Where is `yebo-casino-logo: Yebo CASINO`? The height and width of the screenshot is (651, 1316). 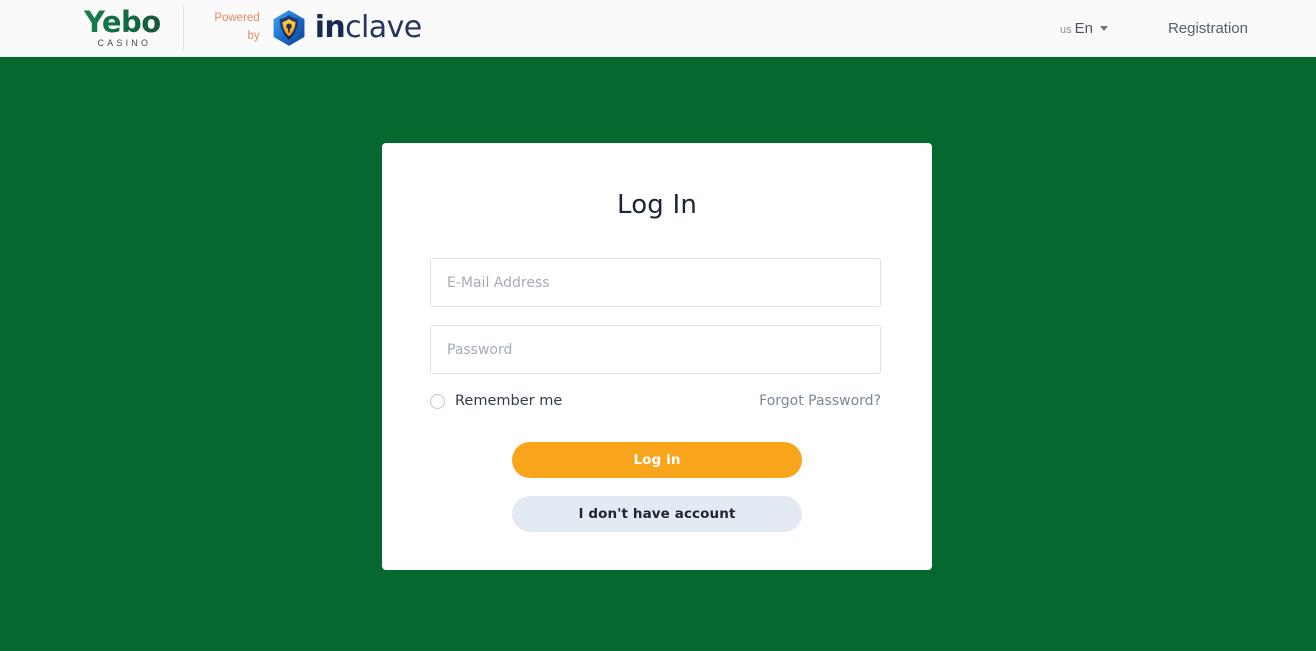 yebo-casino-logo: Yebo CASINO is located at coordinates (133, 28).